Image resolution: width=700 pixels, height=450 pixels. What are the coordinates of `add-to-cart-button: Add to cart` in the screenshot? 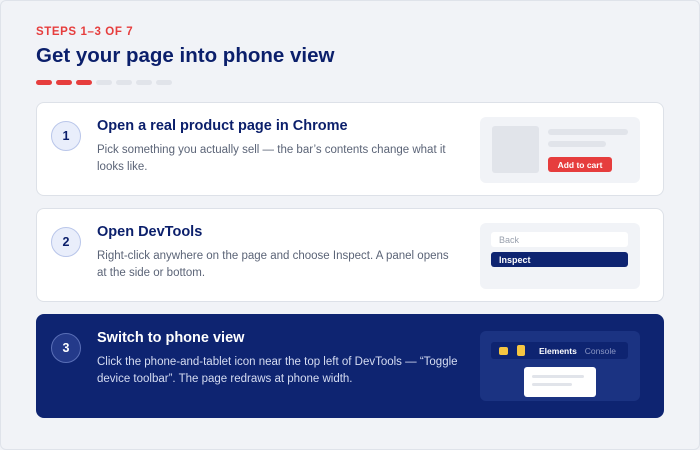 It's located at (580, 164).